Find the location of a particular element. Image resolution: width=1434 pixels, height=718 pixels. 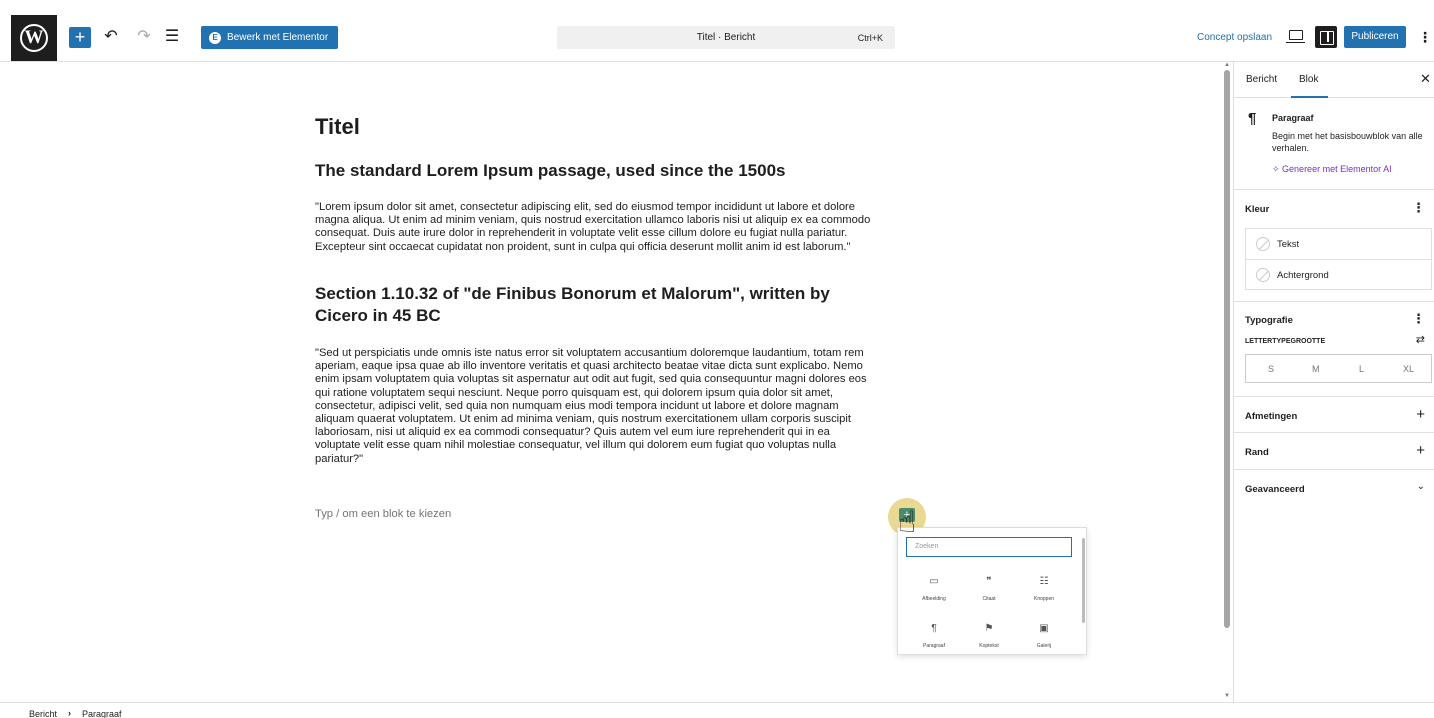

tab-block: Blok is located at coordinates (1310, 86).